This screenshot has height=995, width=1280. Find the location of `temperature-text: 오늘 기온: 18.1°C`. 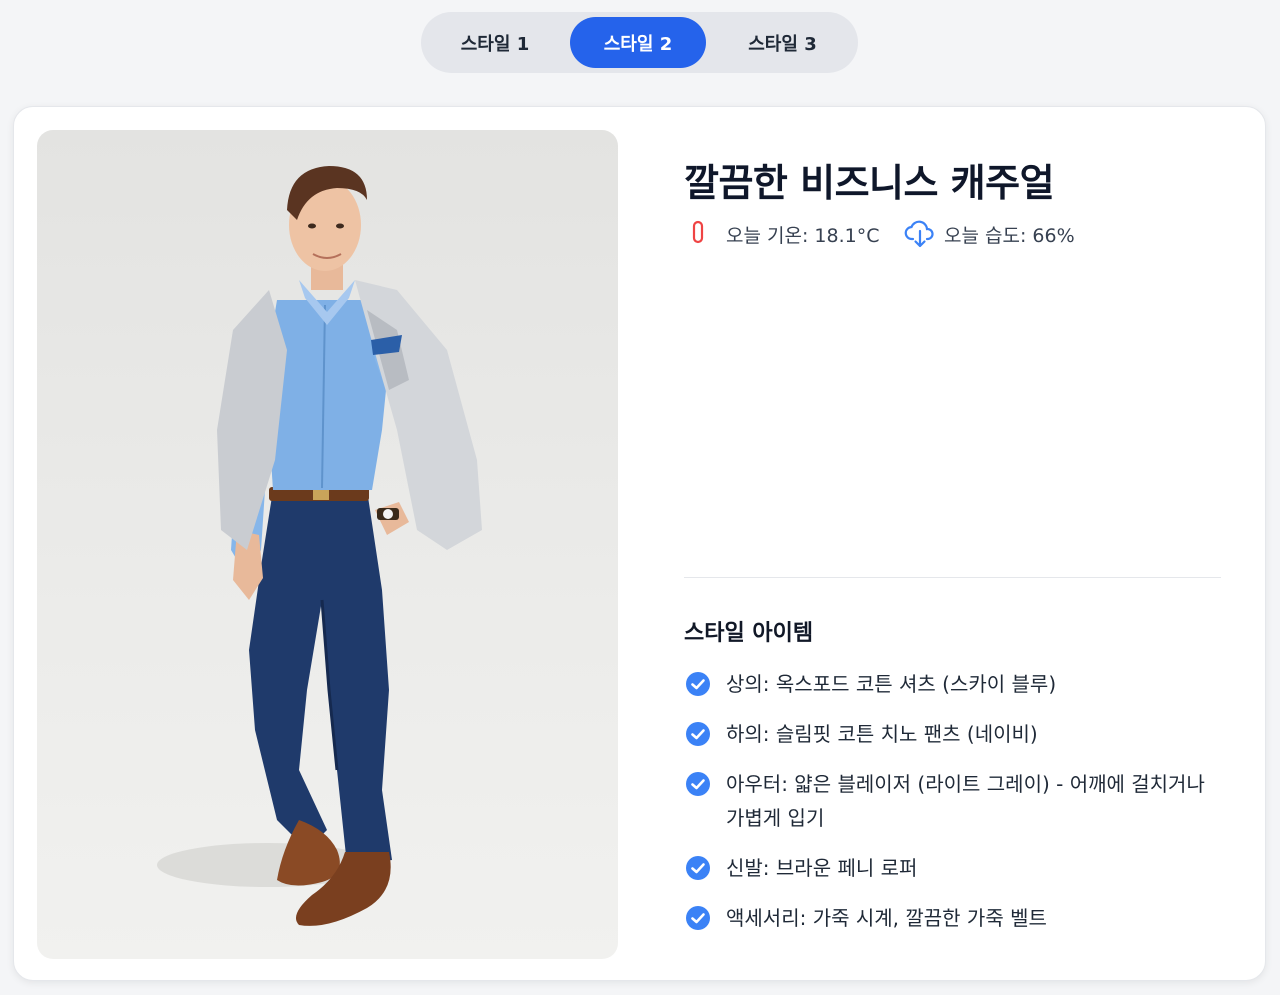

temperature-text: 오늘 기온: 18.1°C is located at coordinates (803, 236).